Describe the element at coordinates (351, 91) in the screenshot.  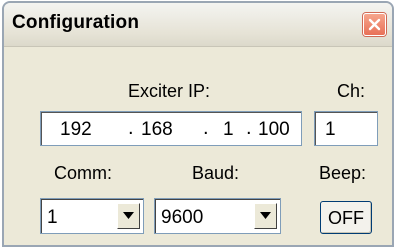
I see `channel-label: Ch:` at that location.